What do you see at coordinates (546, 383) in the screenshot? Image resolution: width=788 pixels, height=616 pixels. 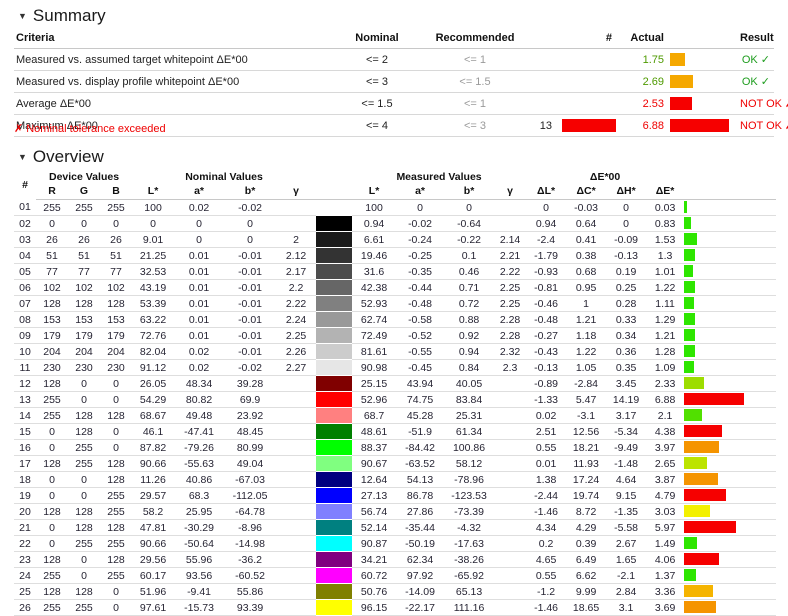 I see `delta-L: -0.89` at bounding box center [546, 383].